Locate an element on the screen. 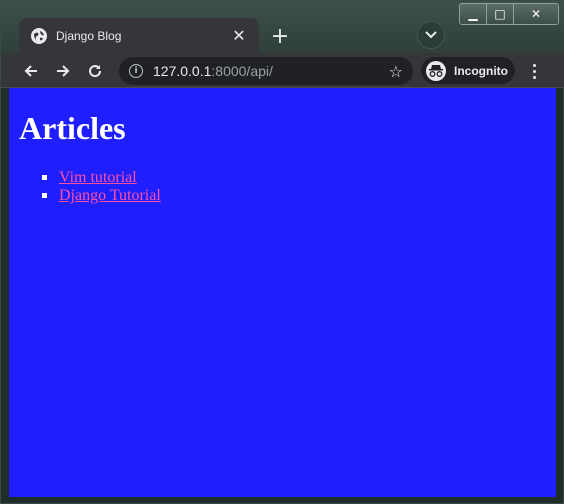 The height and width of the screenshot is (504, 564). forward-arrow-icon is located at coordinates (63, 71).